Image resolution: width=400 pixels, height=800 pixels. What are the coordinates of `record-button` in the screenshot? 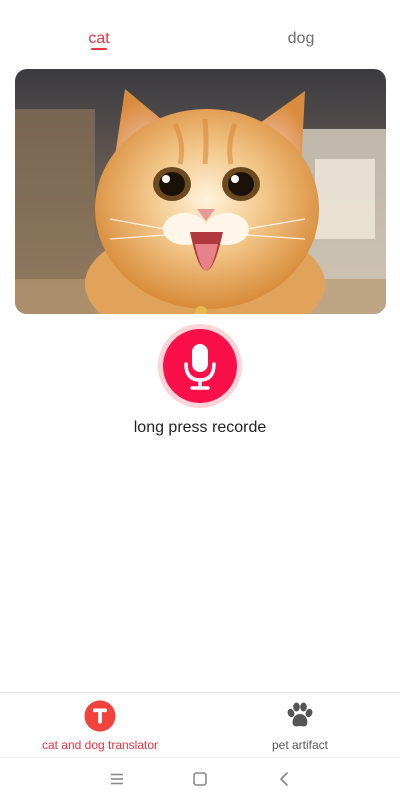 It's located at (200, 366).